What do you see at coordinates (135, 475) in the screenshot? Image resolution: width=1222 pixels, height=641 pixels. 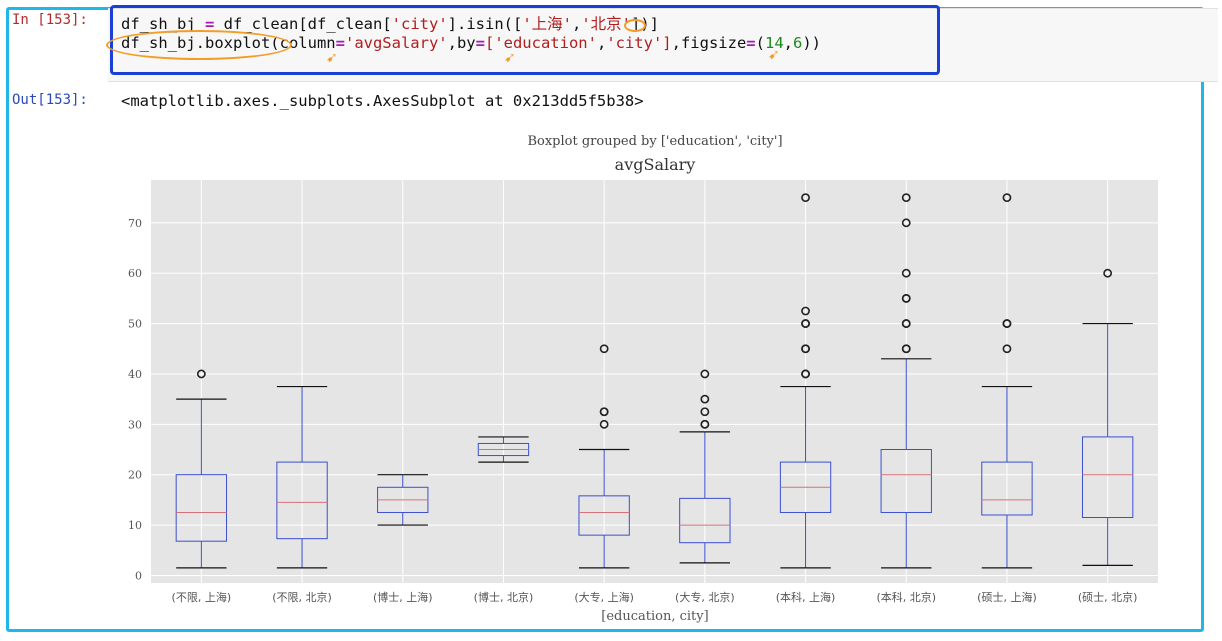 I see `y-tick-label: 20` at bounding box center [135, 475].